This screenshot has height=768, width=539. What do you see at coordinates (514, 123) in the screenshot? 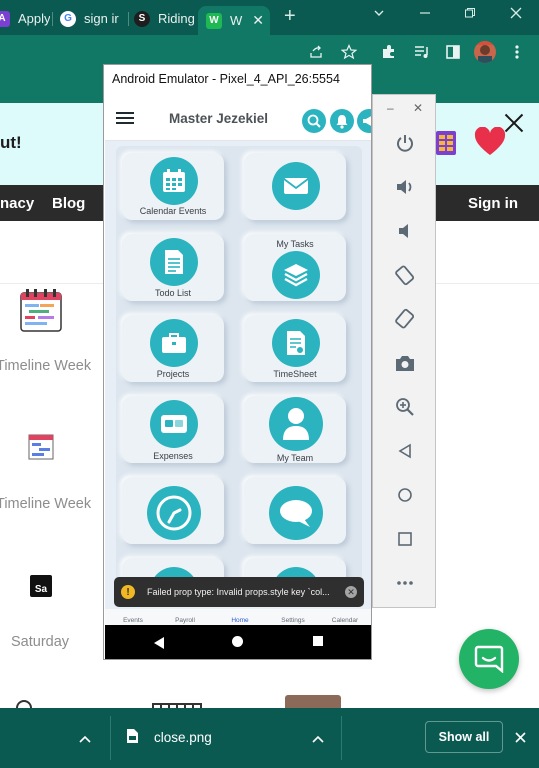
I see `banner-close-icon` at bounding box center [514, 123].